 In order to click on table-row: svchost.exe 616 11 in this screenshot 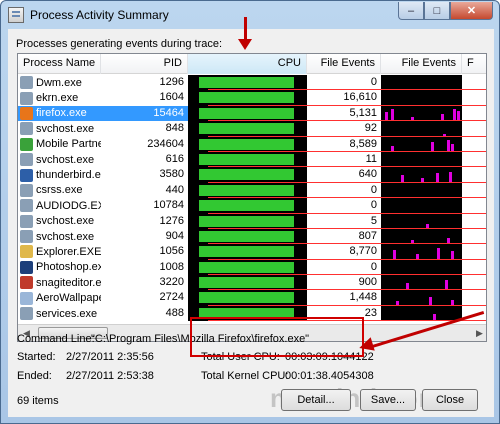, I will do `click(252, 159)`.